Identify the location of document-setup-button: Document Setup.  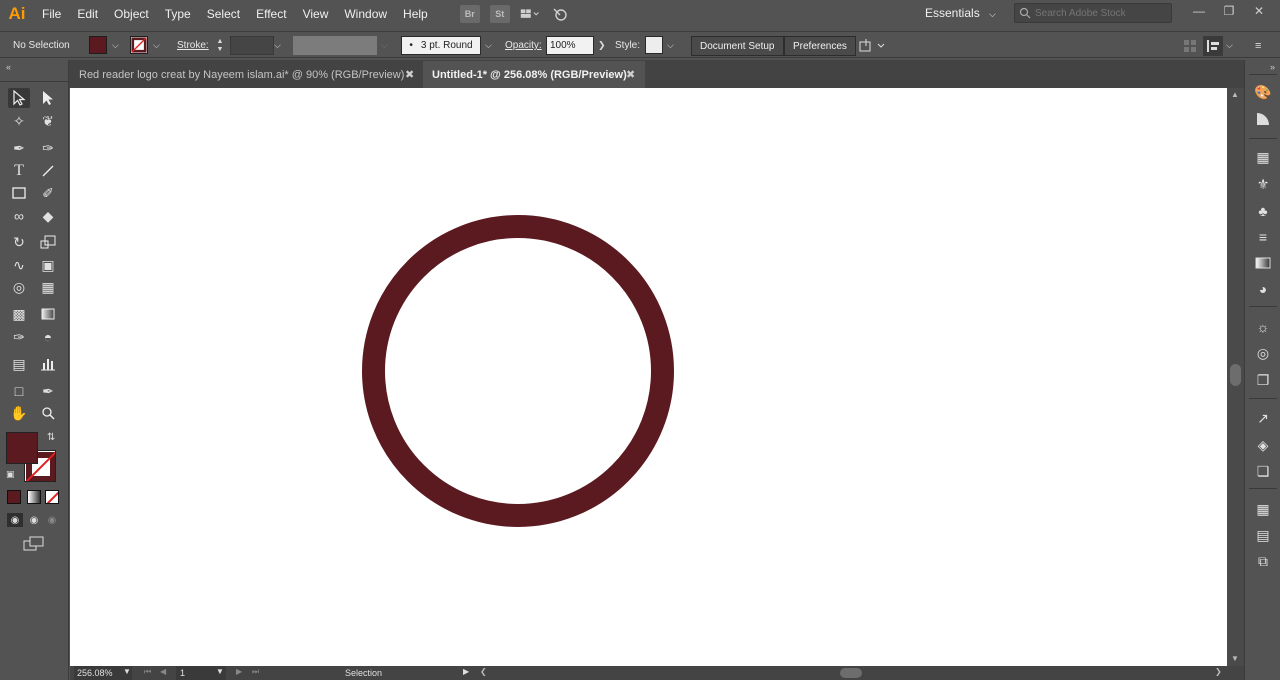
(737, 46).